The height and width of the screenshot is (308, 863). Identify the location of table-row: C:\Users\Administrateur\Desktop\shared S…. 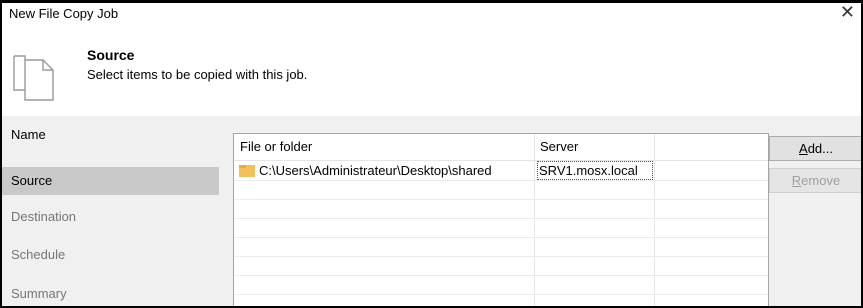
(501, 170).